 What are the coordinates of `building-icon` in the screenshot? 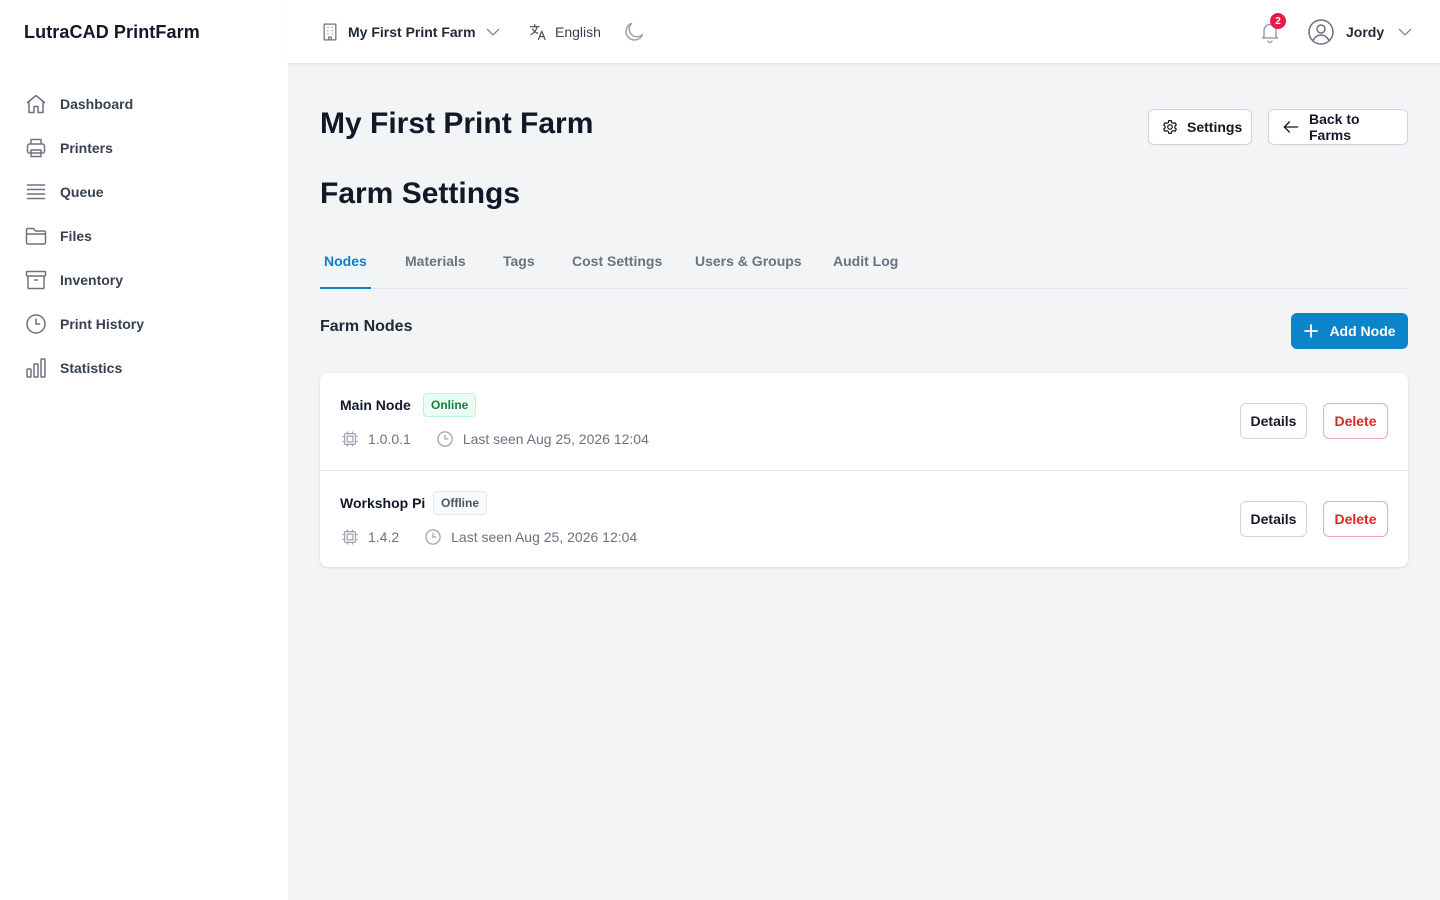 It's located at (330, 32).